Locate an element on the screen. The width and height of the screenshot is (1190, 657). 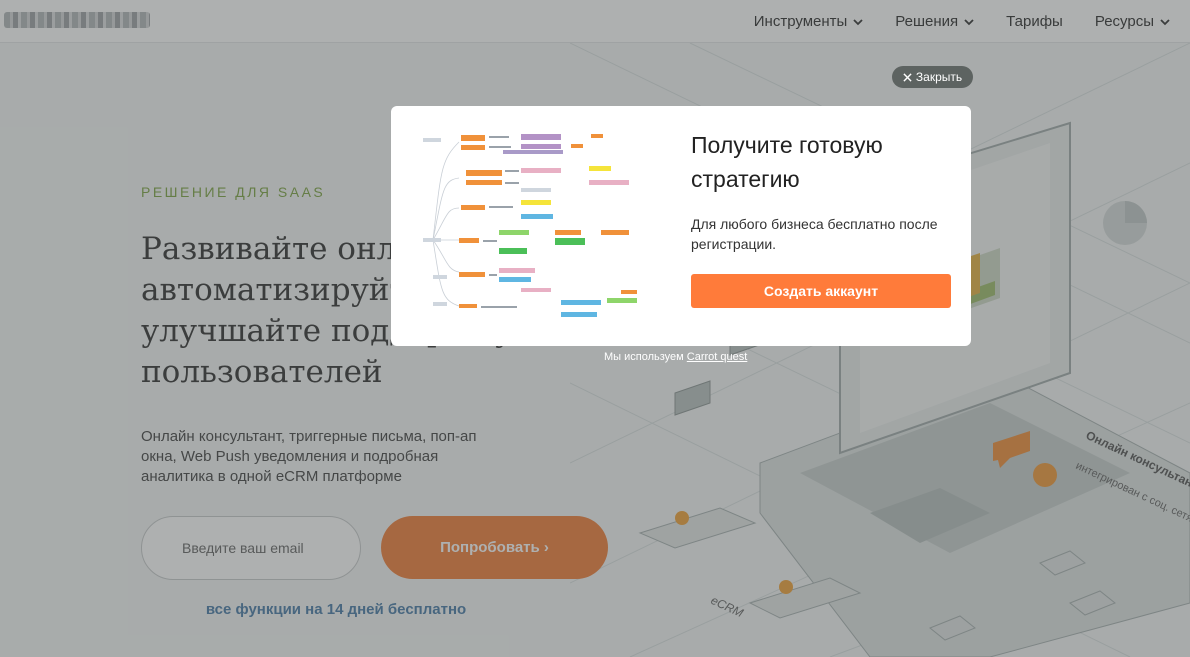
popup-title: Получите готовую стратегию is located at coordinates (787, 162).